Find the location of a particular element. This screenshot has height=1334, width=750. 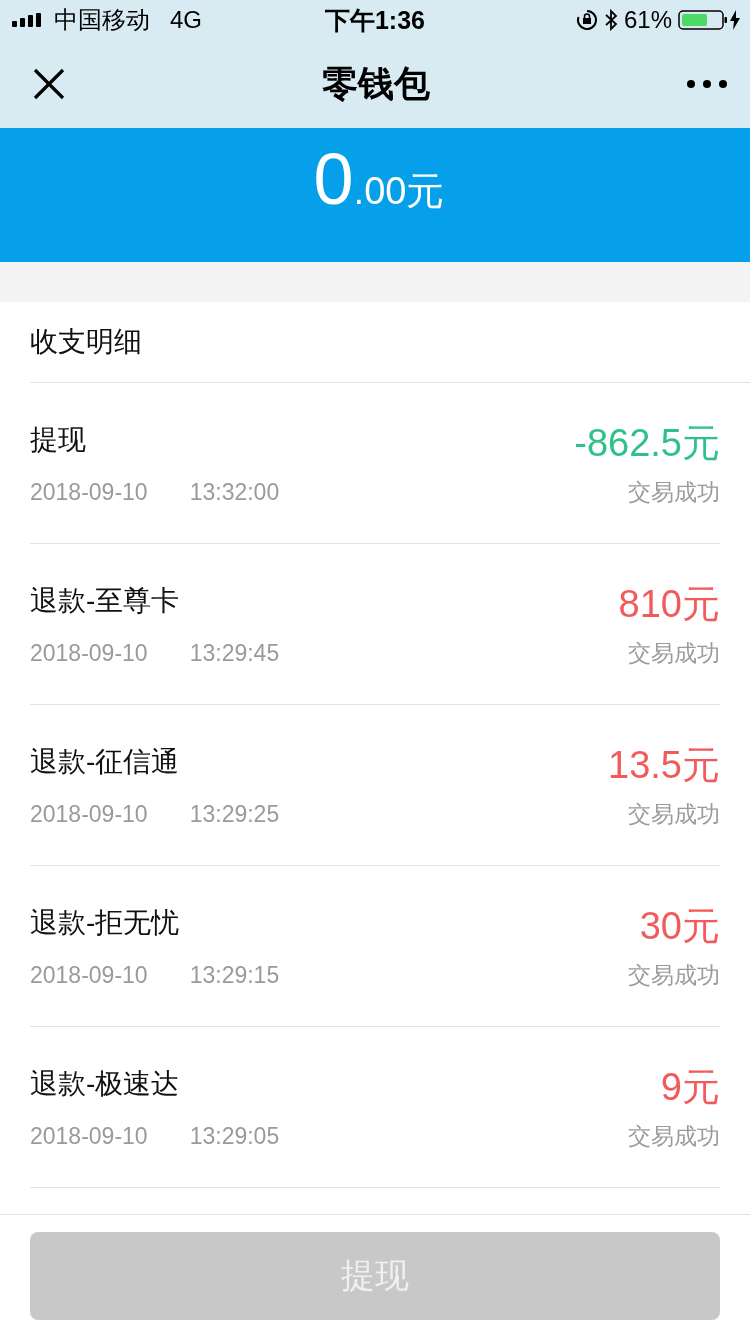

close-button is located at coordinates (49, 84).